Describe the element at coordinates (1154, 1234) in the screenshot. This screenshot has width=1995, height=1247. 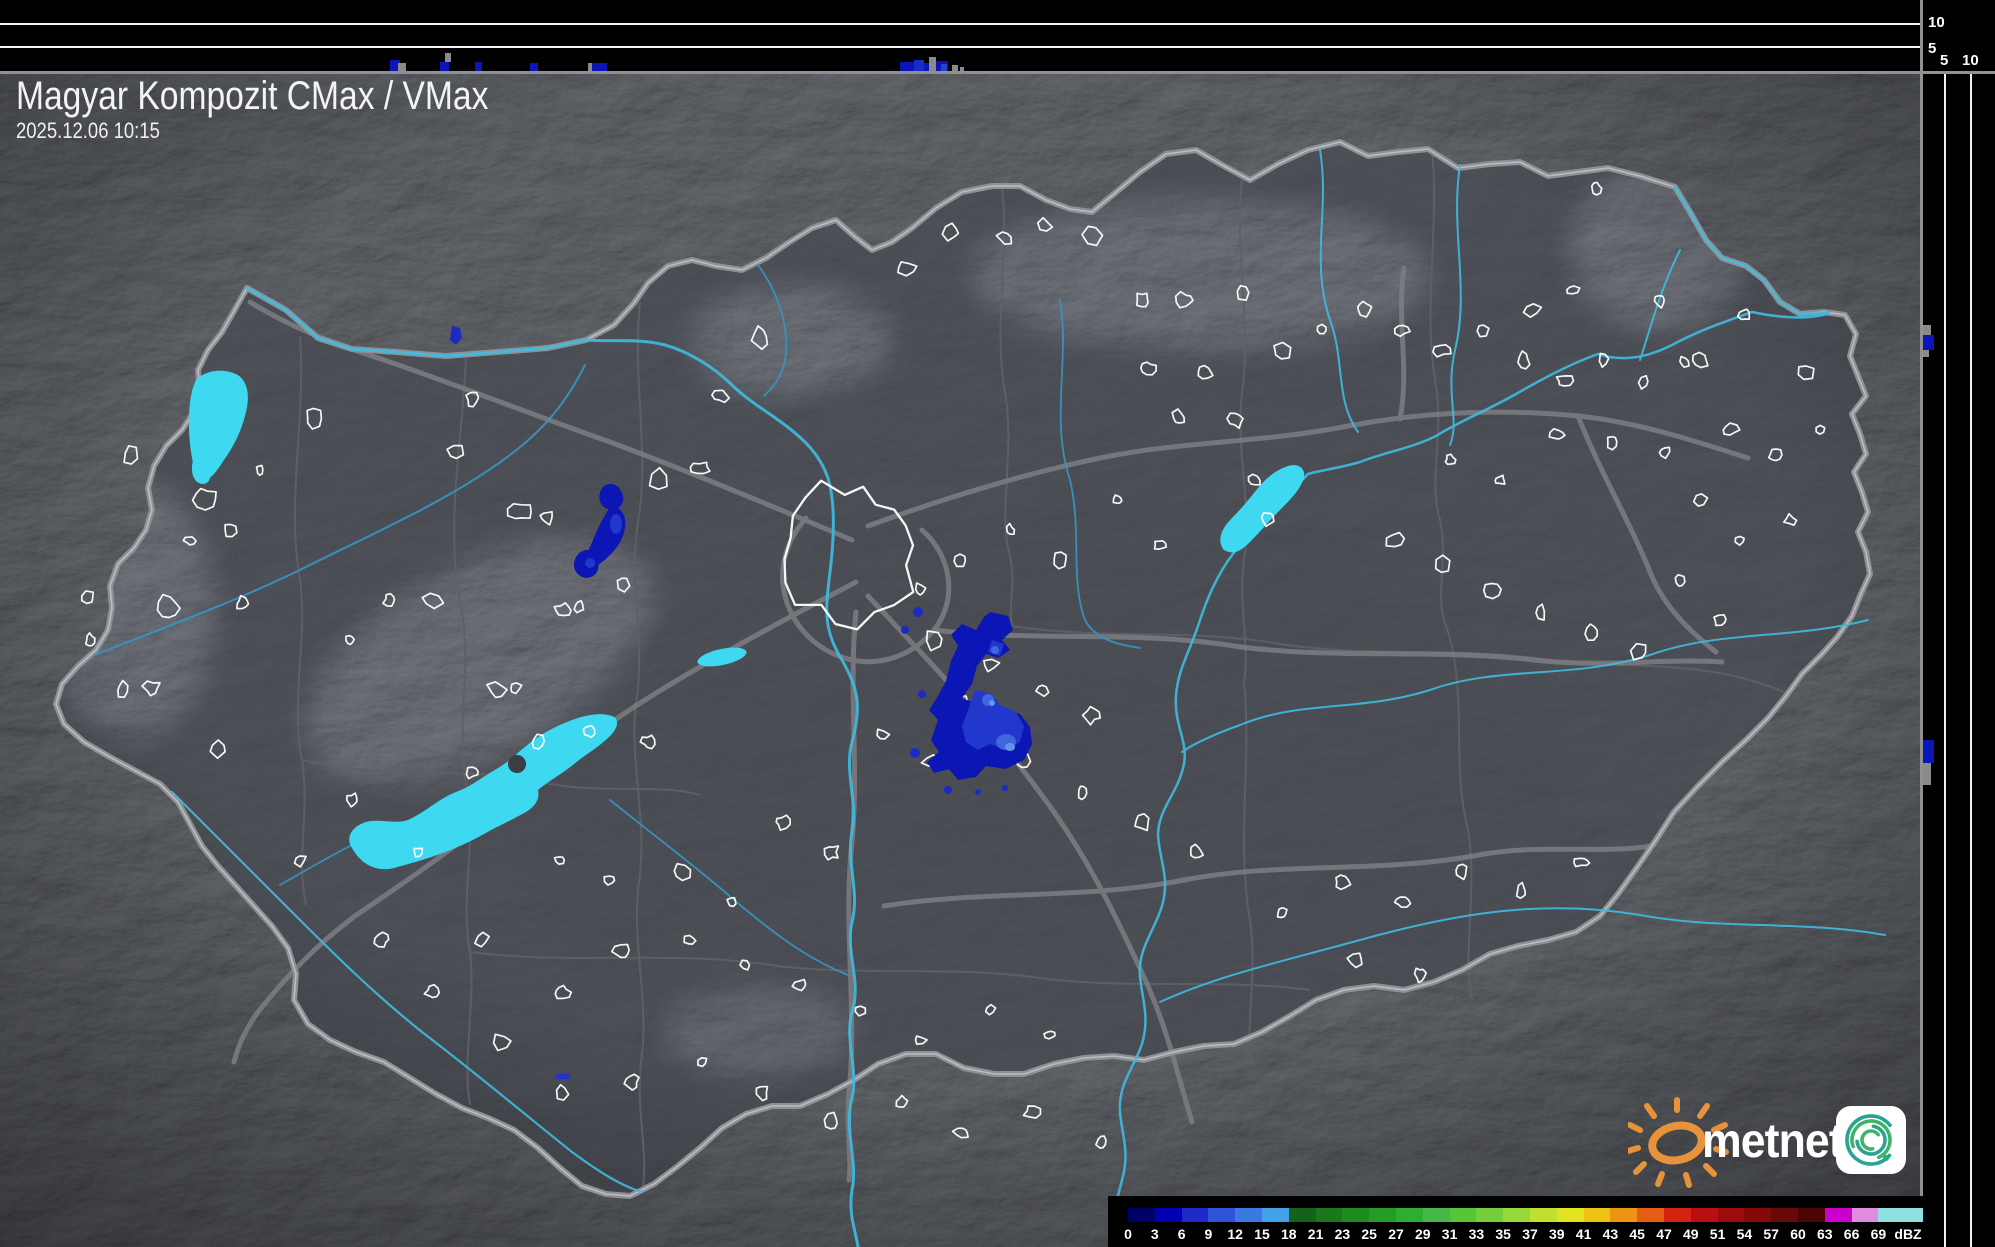
I see `dbz-tick-label: 3` at that location.